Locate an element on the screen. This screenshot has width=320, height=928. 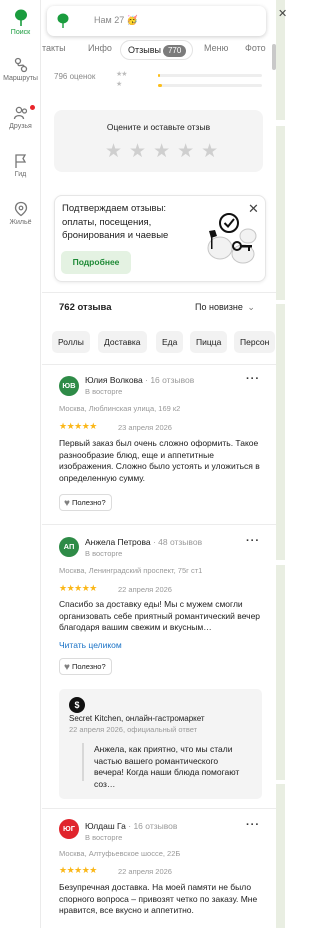
rail-search: Поиск is located at coordinates (20, 22).